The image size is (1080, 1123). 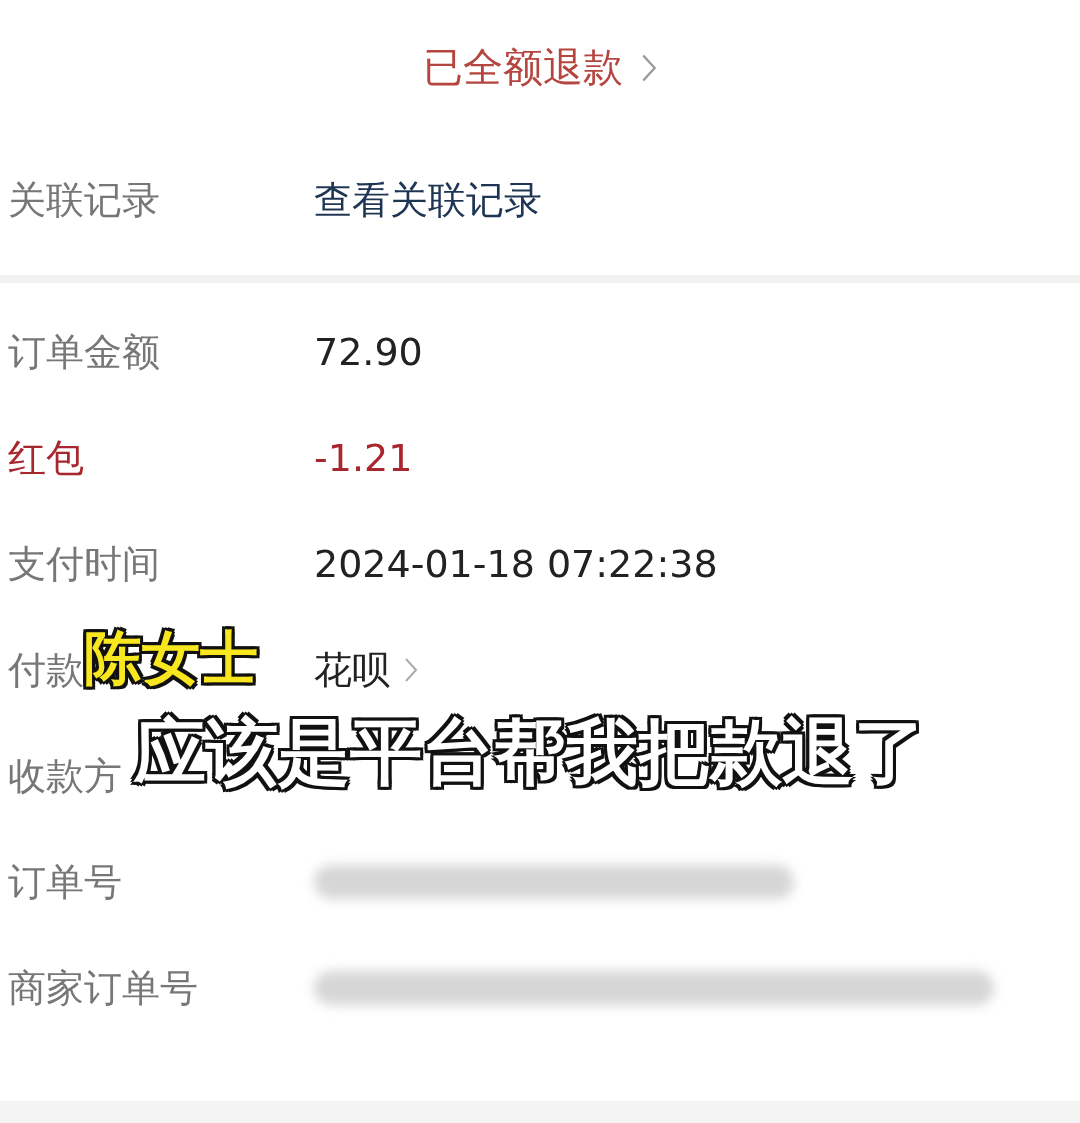 I want to click on row-label: 商家订单号, so click(x=103, y=987).